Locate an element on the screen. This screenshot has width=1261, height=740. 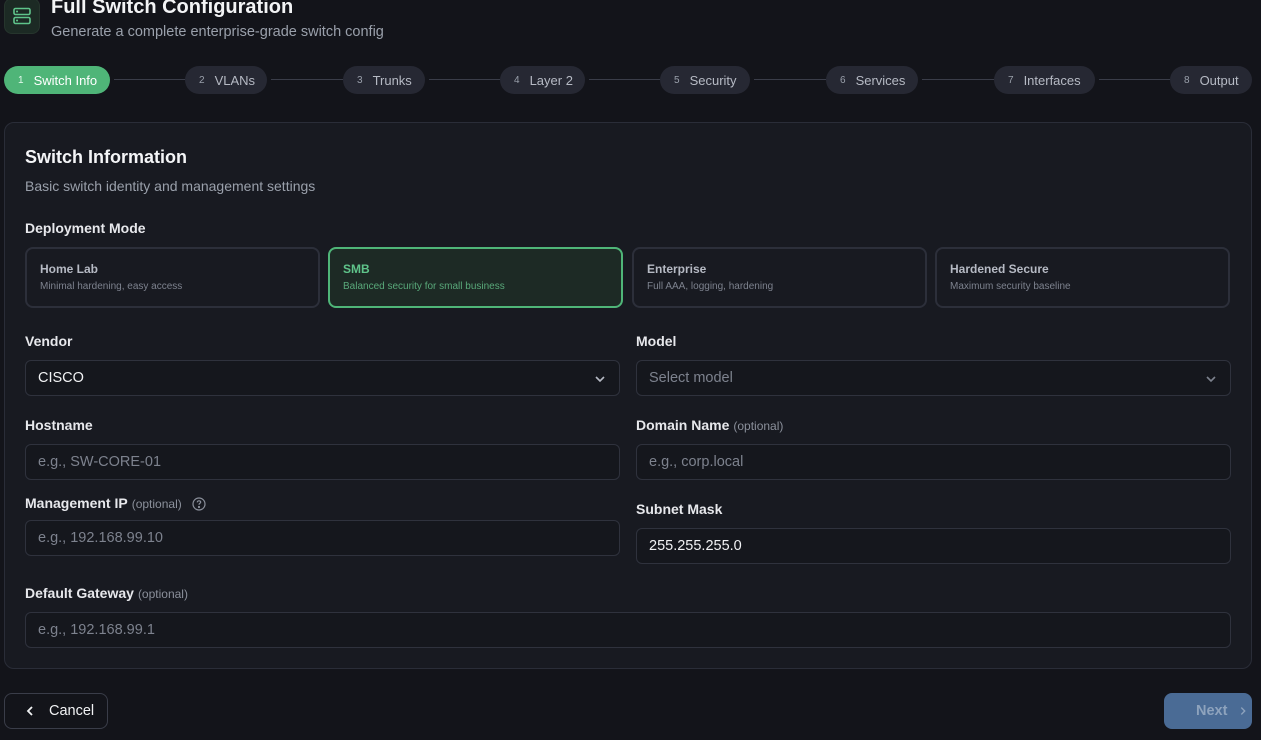
step-number: 8 is located at coordinates (1187, 80).